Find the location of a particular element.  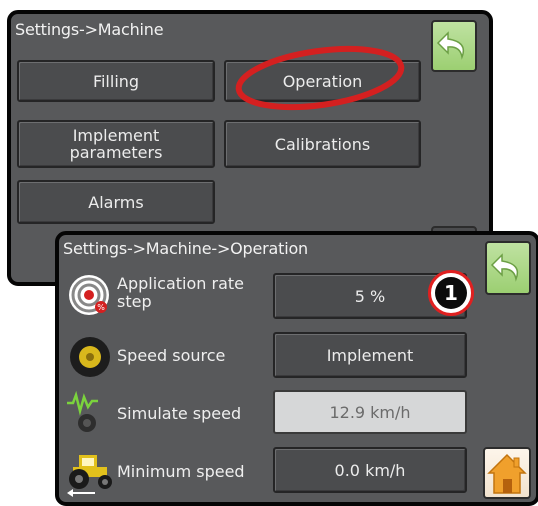

machine-settings-title: Settings->Machine is located at coordinates (89, 29).